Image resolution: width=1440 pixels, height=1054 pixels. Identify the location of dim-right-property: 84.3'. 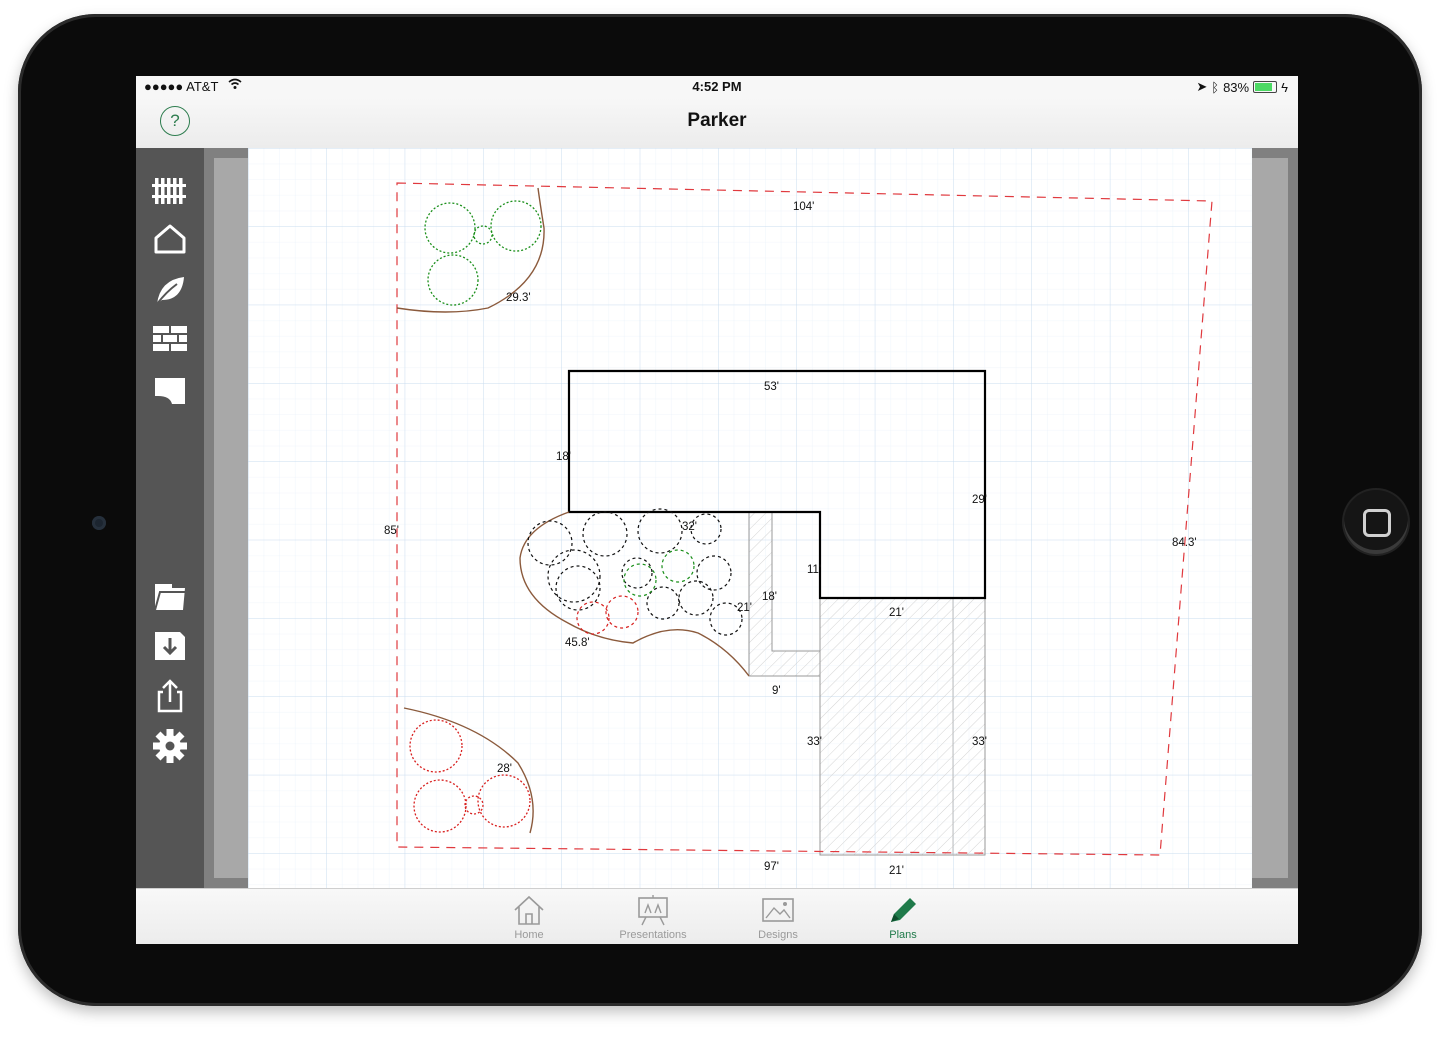
(1184, 543).